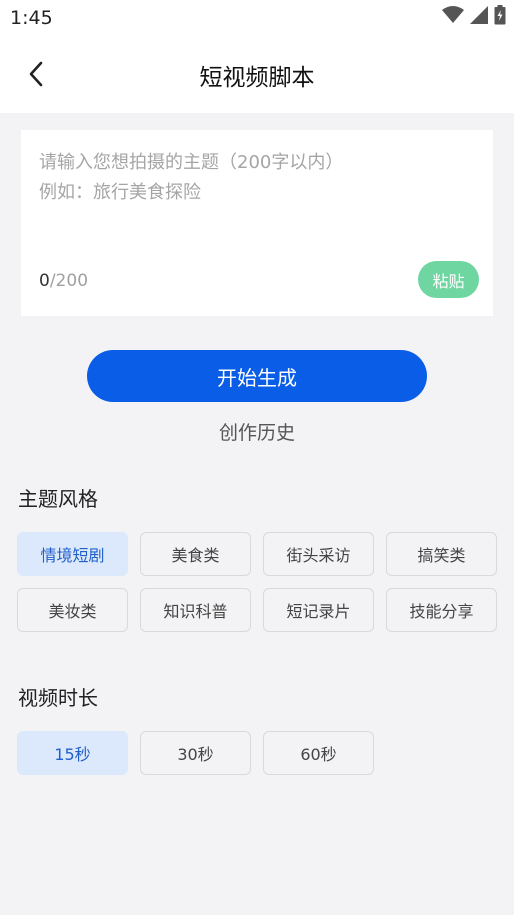 The image size is (514, 915). I want to click on page-title: 短视频脚本, so click(257, 78).